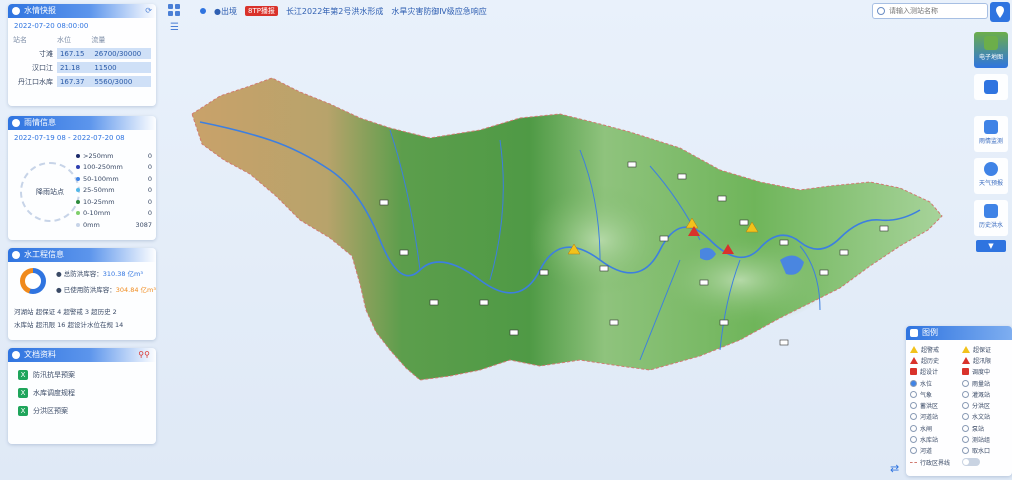  Describe the element at coordinates (82, 396) in the screenshot. I see `documents-panel: 文档资料 ⚲⚲ X 防汛抗旱预案 X 水库调度规程 X 分洪区预案` at that location.